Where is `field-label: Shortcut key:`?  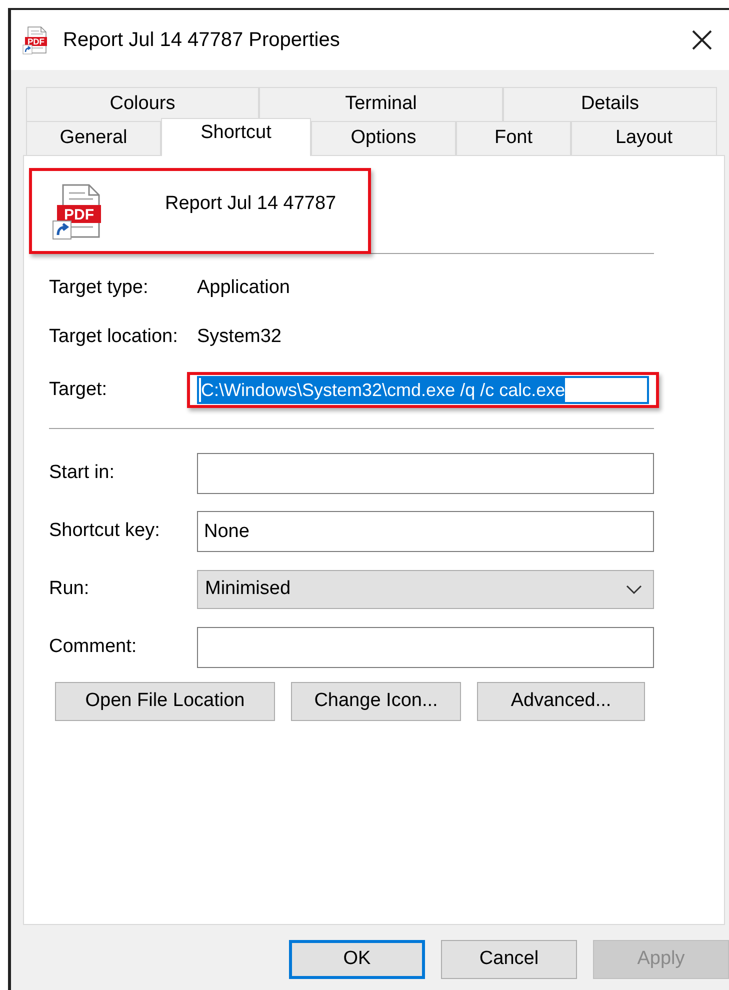
field-label: Shortcut key: is located at coordinates (105, 531).